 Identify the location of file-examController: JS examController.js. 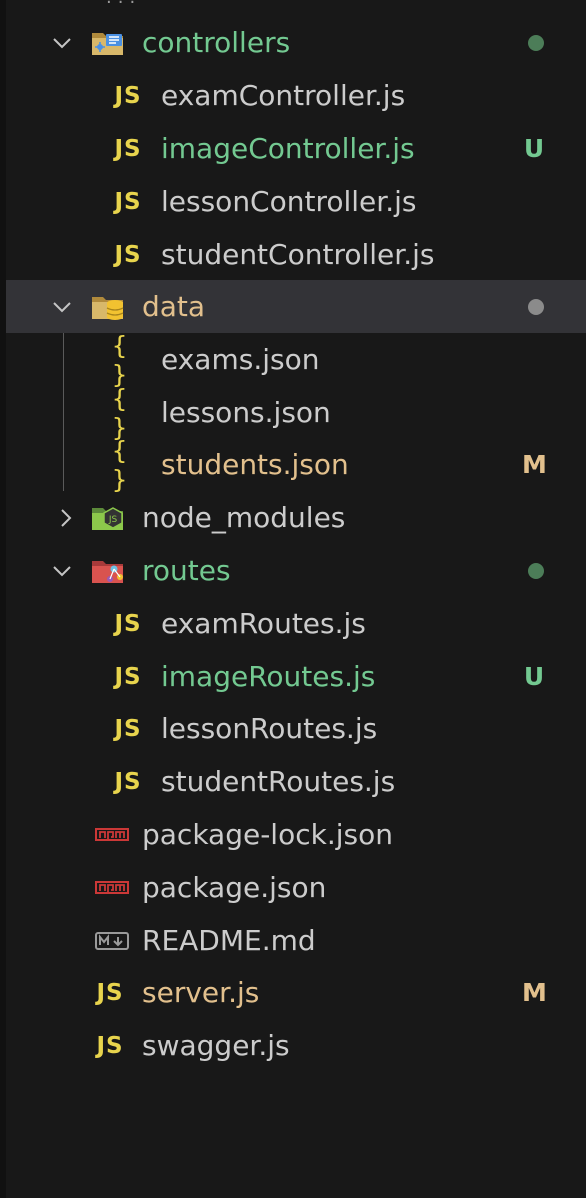
(296, 95).